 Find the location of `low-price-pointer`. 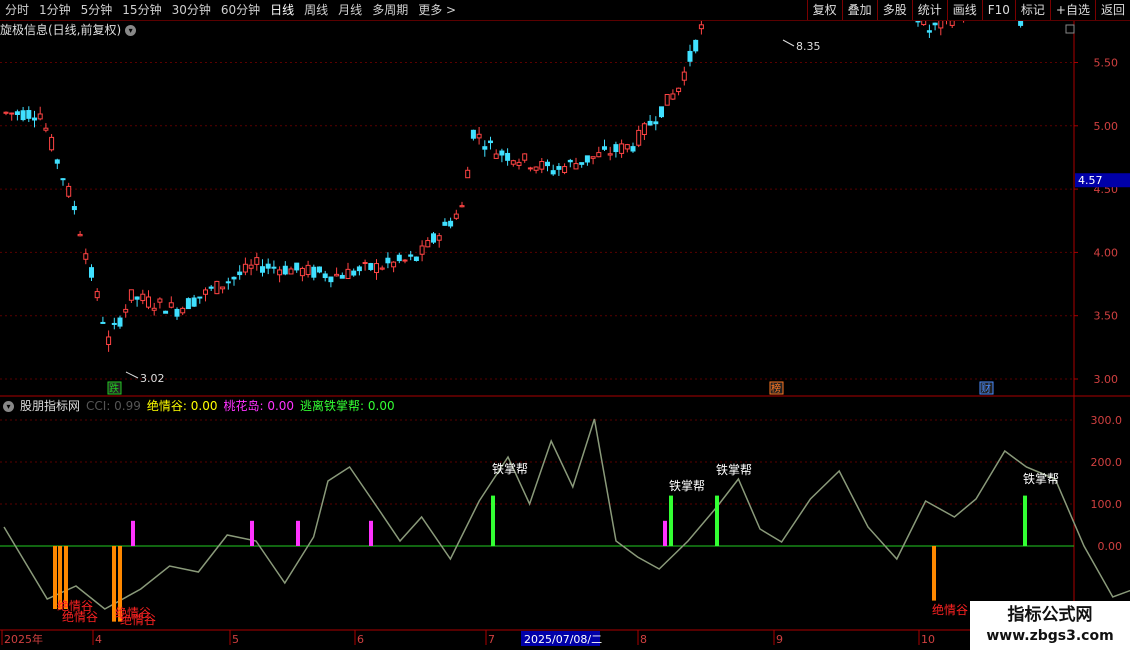

low-price-pointer is located at coordinates (132, 375).